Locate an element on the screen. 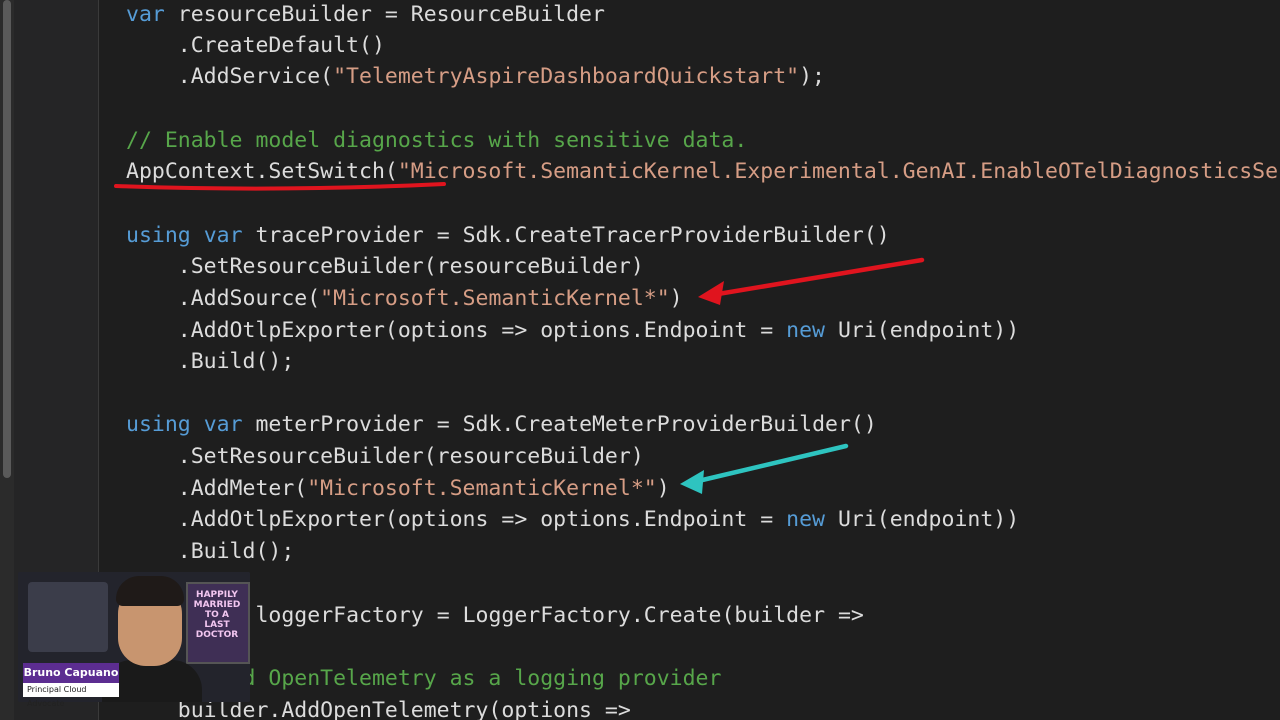 This screenshot has height=720, width=1280. code-token: "TelemetryAspireDashboardQuickstart" is located at coordinates (566, 76).